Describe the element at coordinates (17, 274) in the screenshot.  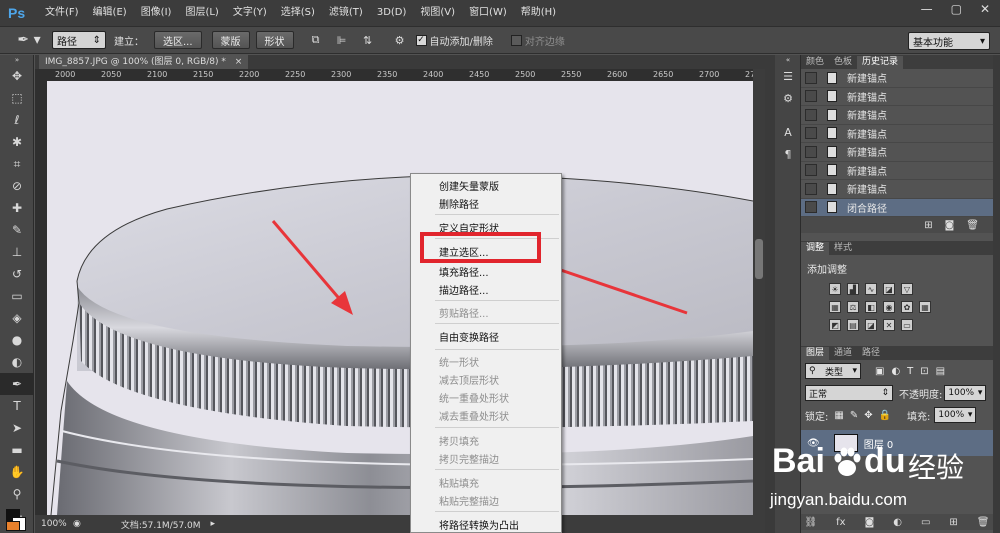
I see `history-brush-tool-icon: ↺` at that location.